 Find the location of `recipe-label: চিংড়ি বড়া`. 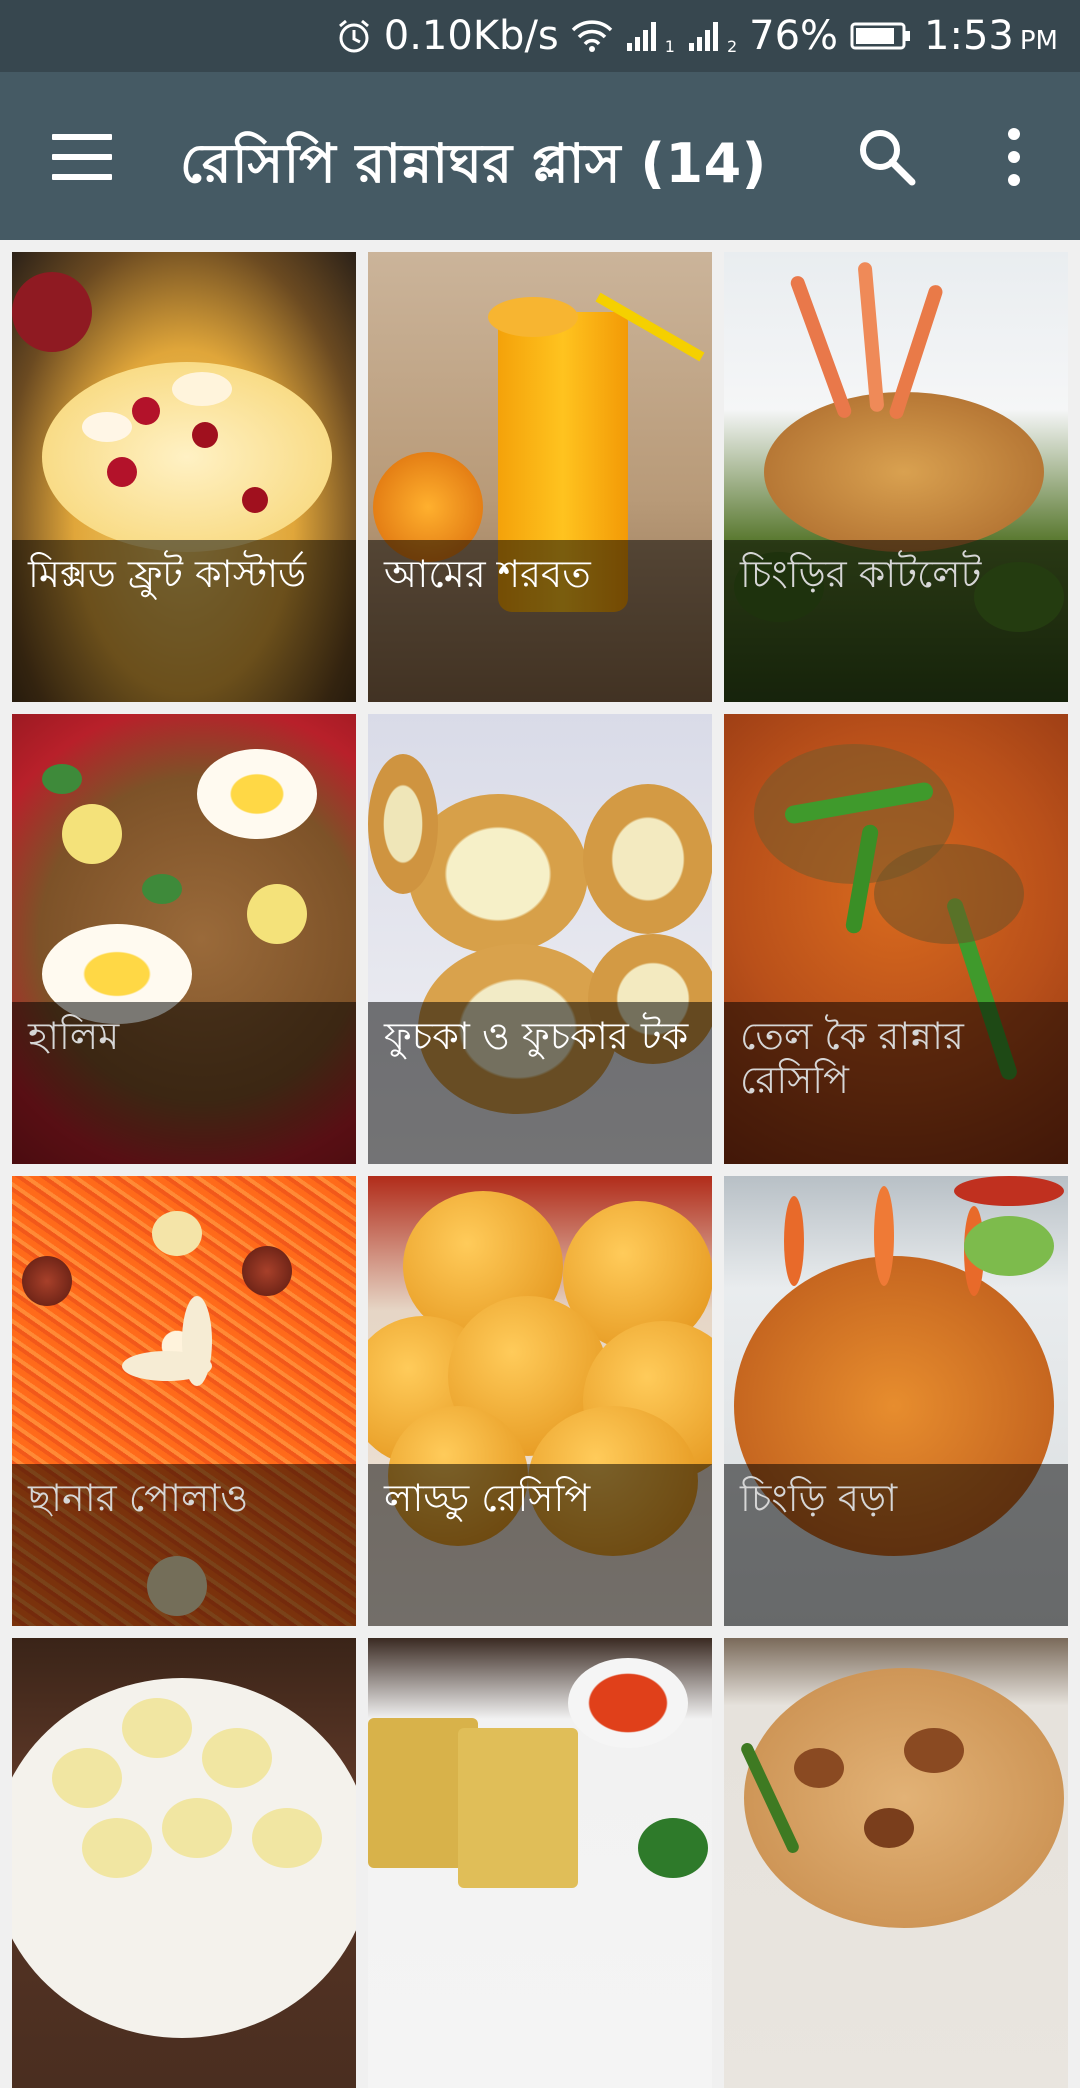

recipe-label: চিংড়ি বড়া is located at coordinates (896, 1545).